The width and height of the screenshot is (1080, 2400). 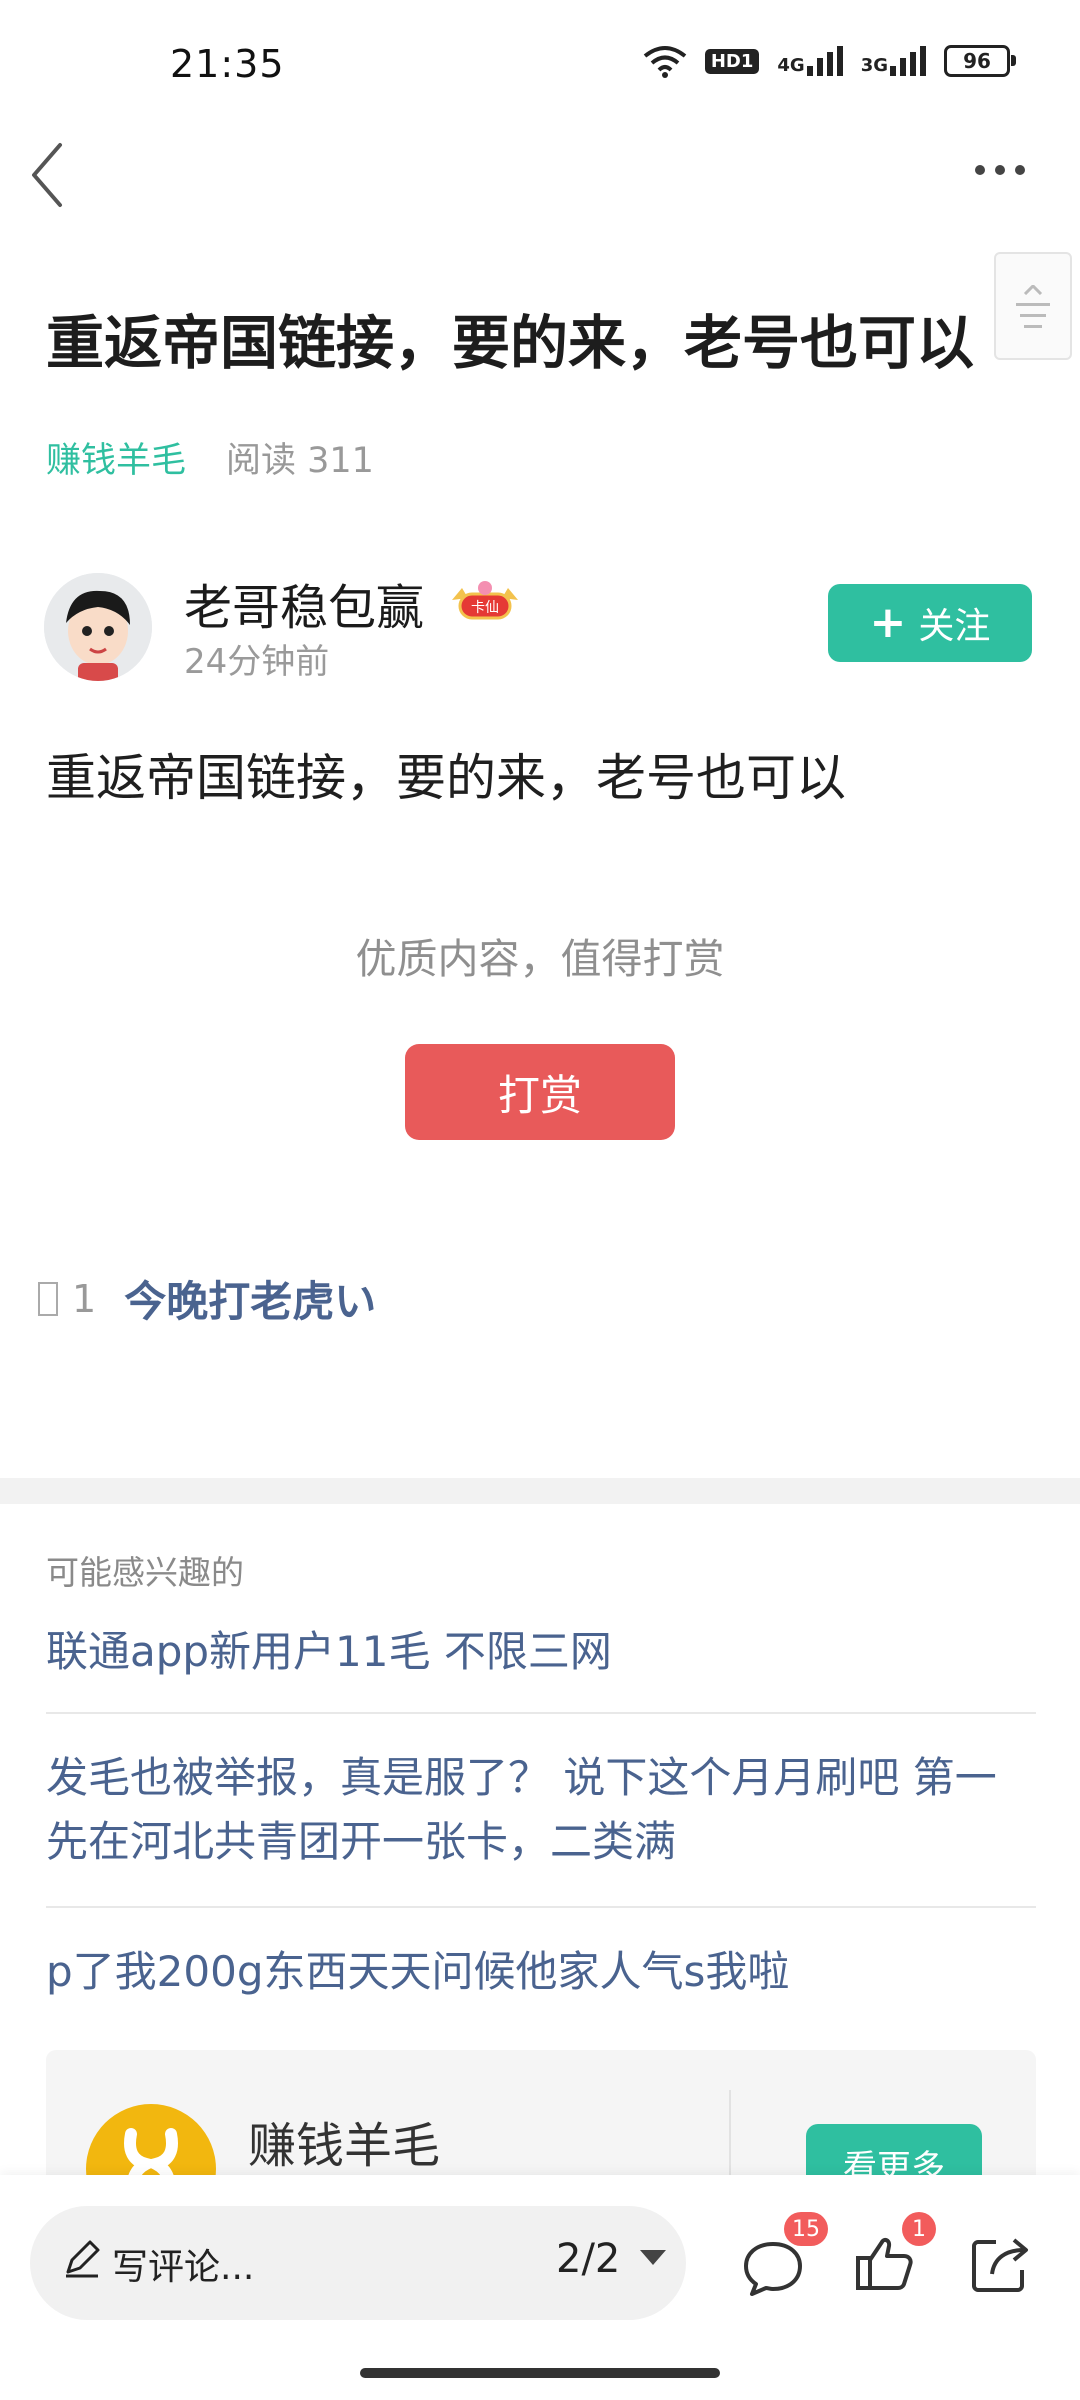 I want to click on page-indicator: 2/2, so click(x=588, y=2259).